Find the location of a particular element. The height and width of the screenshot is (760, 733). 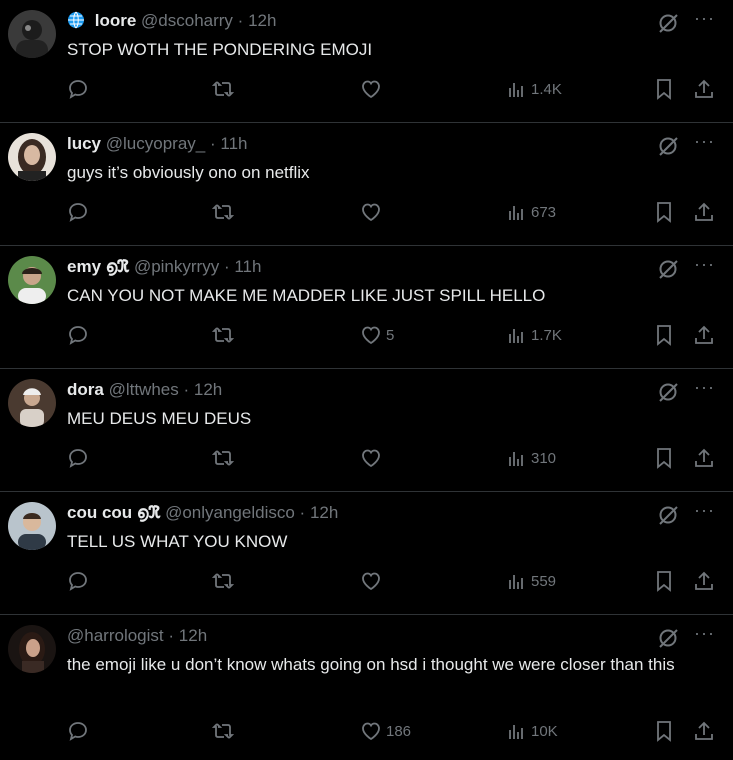

action-bar: 310 is located at coordinates (400, 458).